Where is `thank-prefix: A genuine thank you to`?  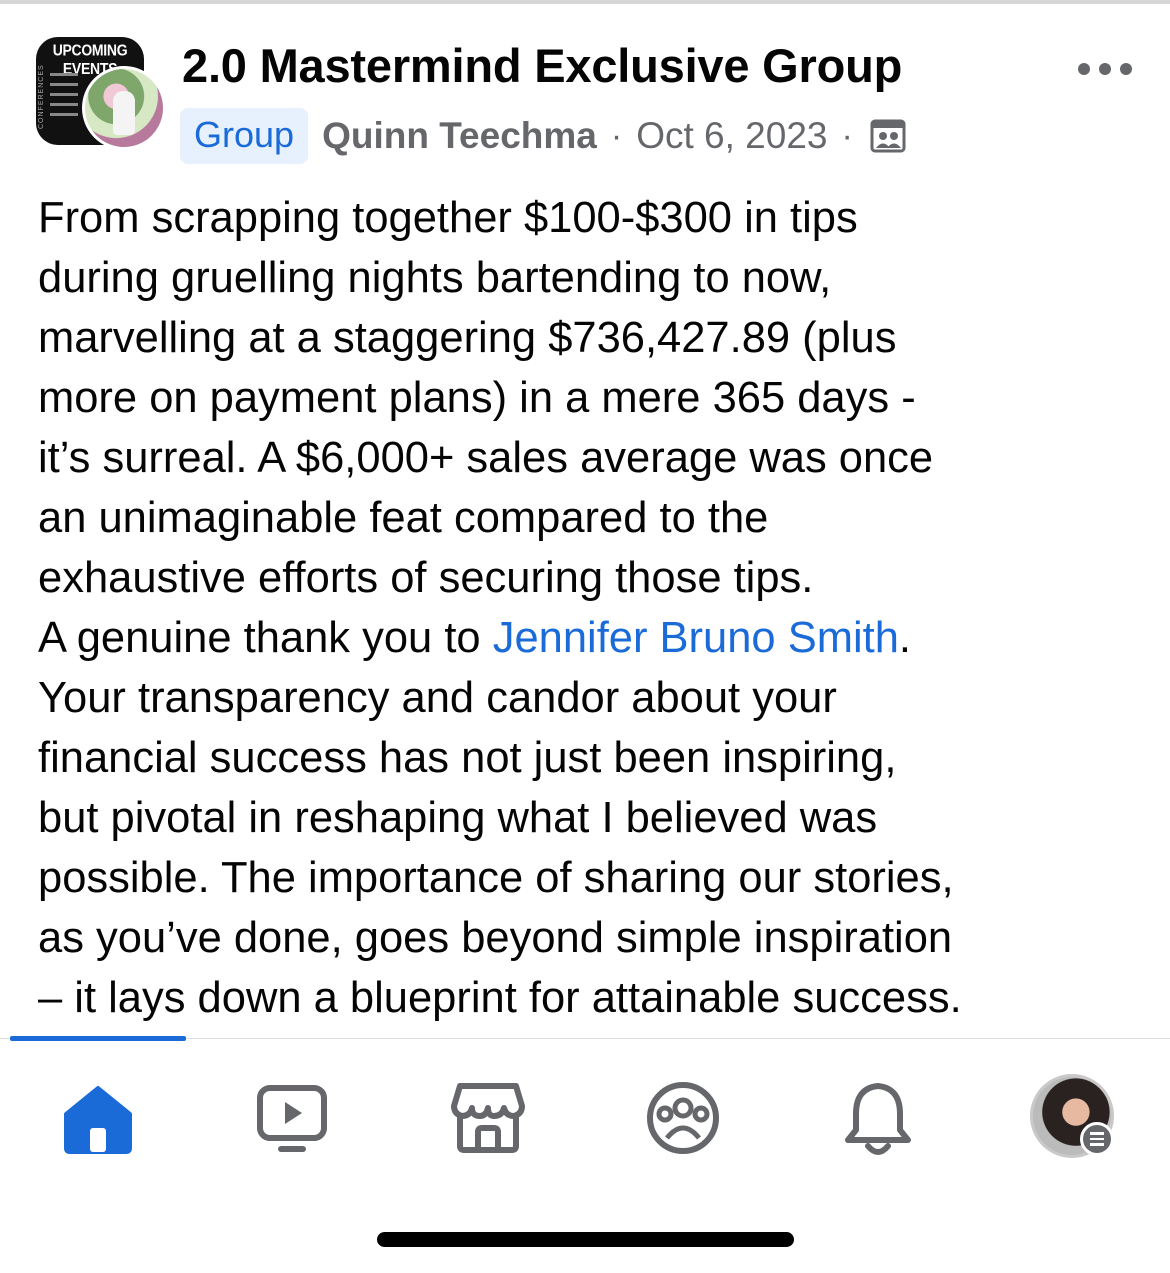 thank-prefix: A genuine thank you to is located at coordinates (265, 638).